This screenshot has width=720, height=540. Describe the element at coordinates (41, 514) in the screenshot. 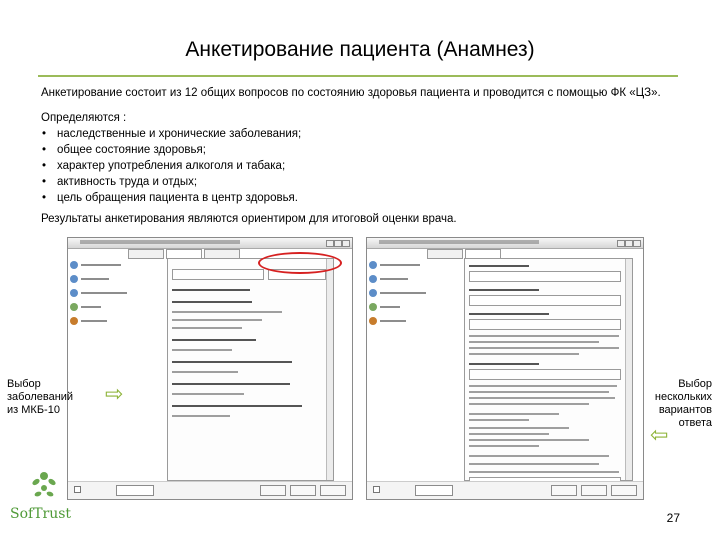

I see `logo-text: SofTrust` at that location.